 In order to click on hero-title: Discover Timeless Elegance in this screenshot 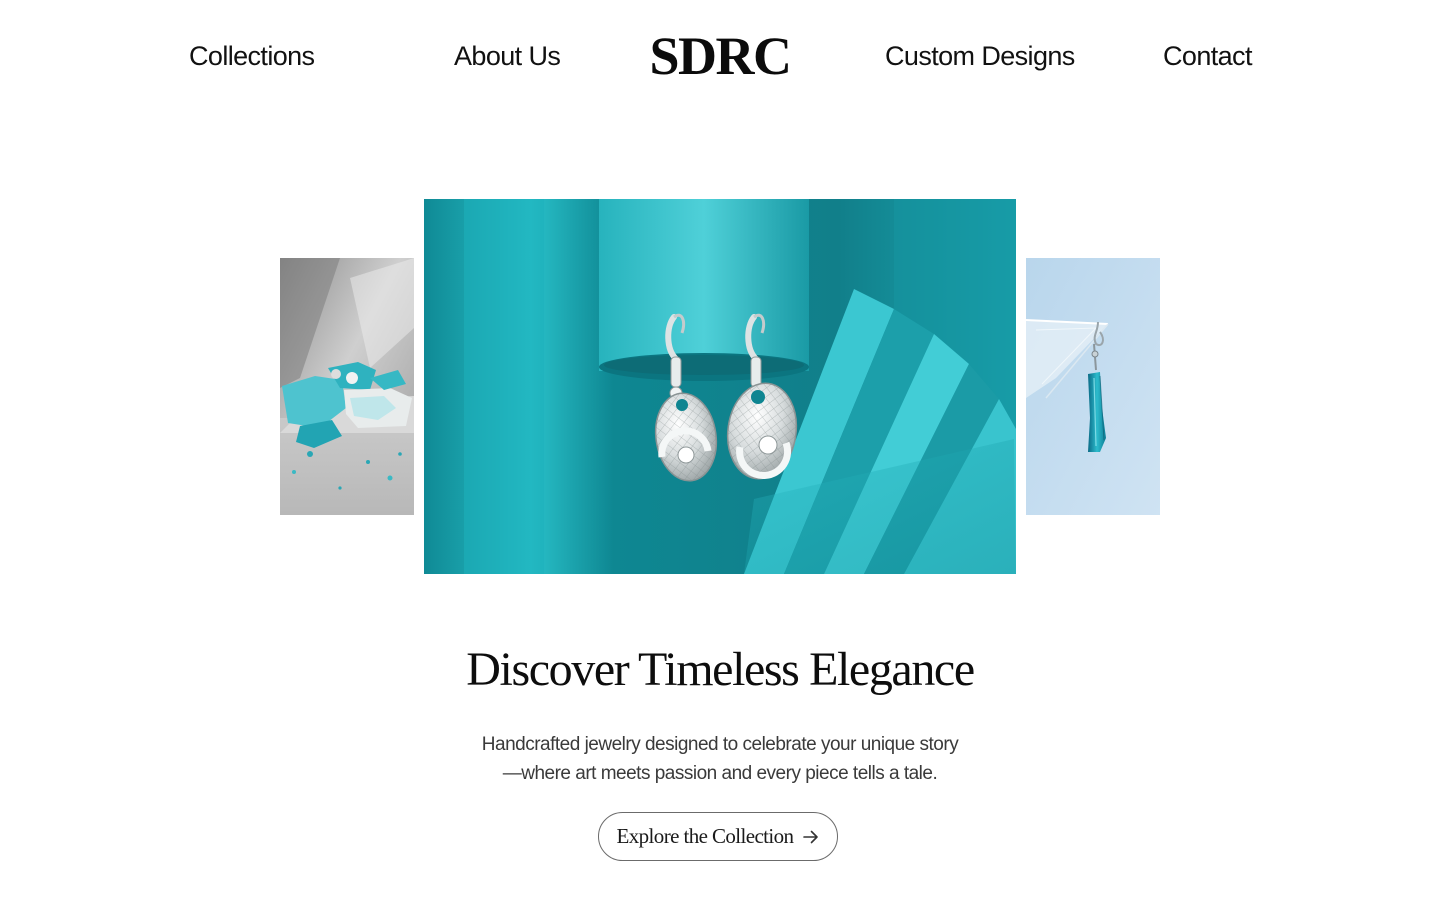, I will do `click(720, 669)`.